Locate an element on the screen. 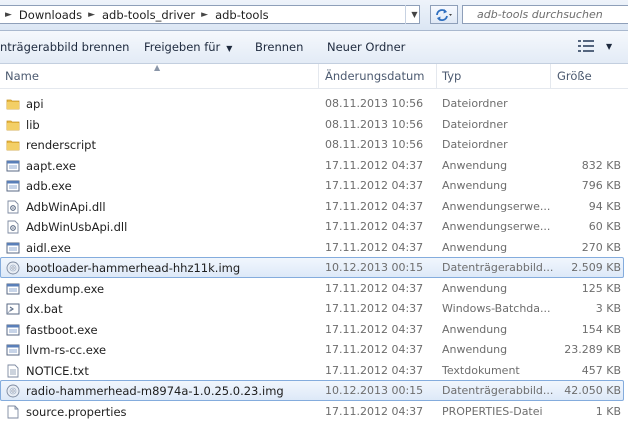  refresh-button is located at coordinates (444, 14).